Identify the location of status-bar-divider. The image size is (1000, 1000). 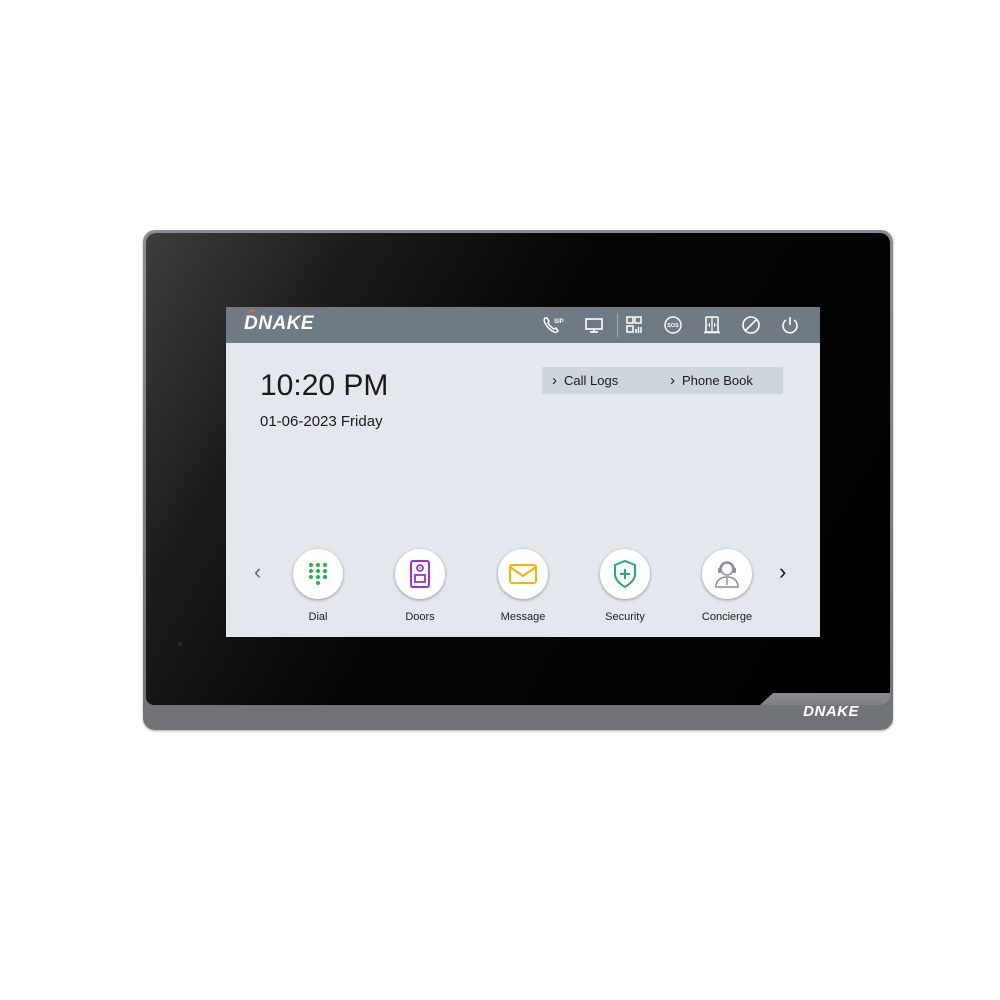
(617, 325).